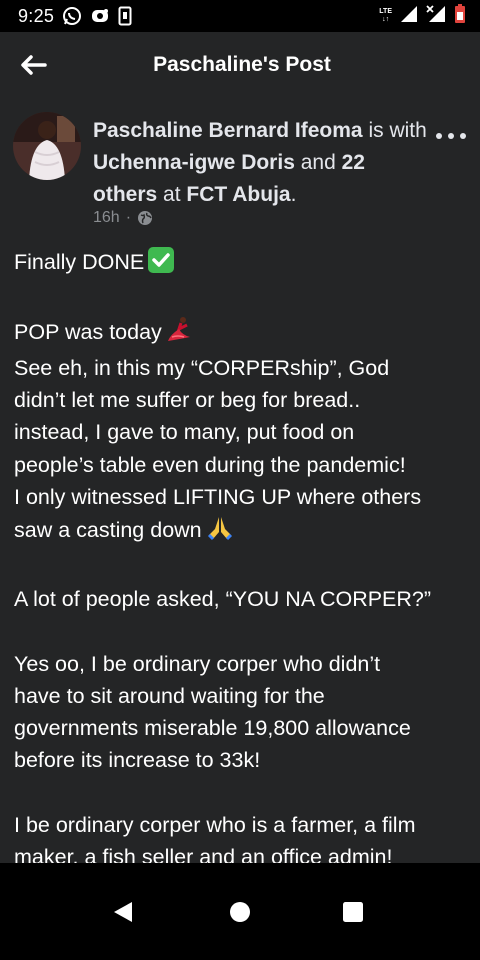 The image size is (480, 960). I want to click on dancer-emoji, so click(180, 333).